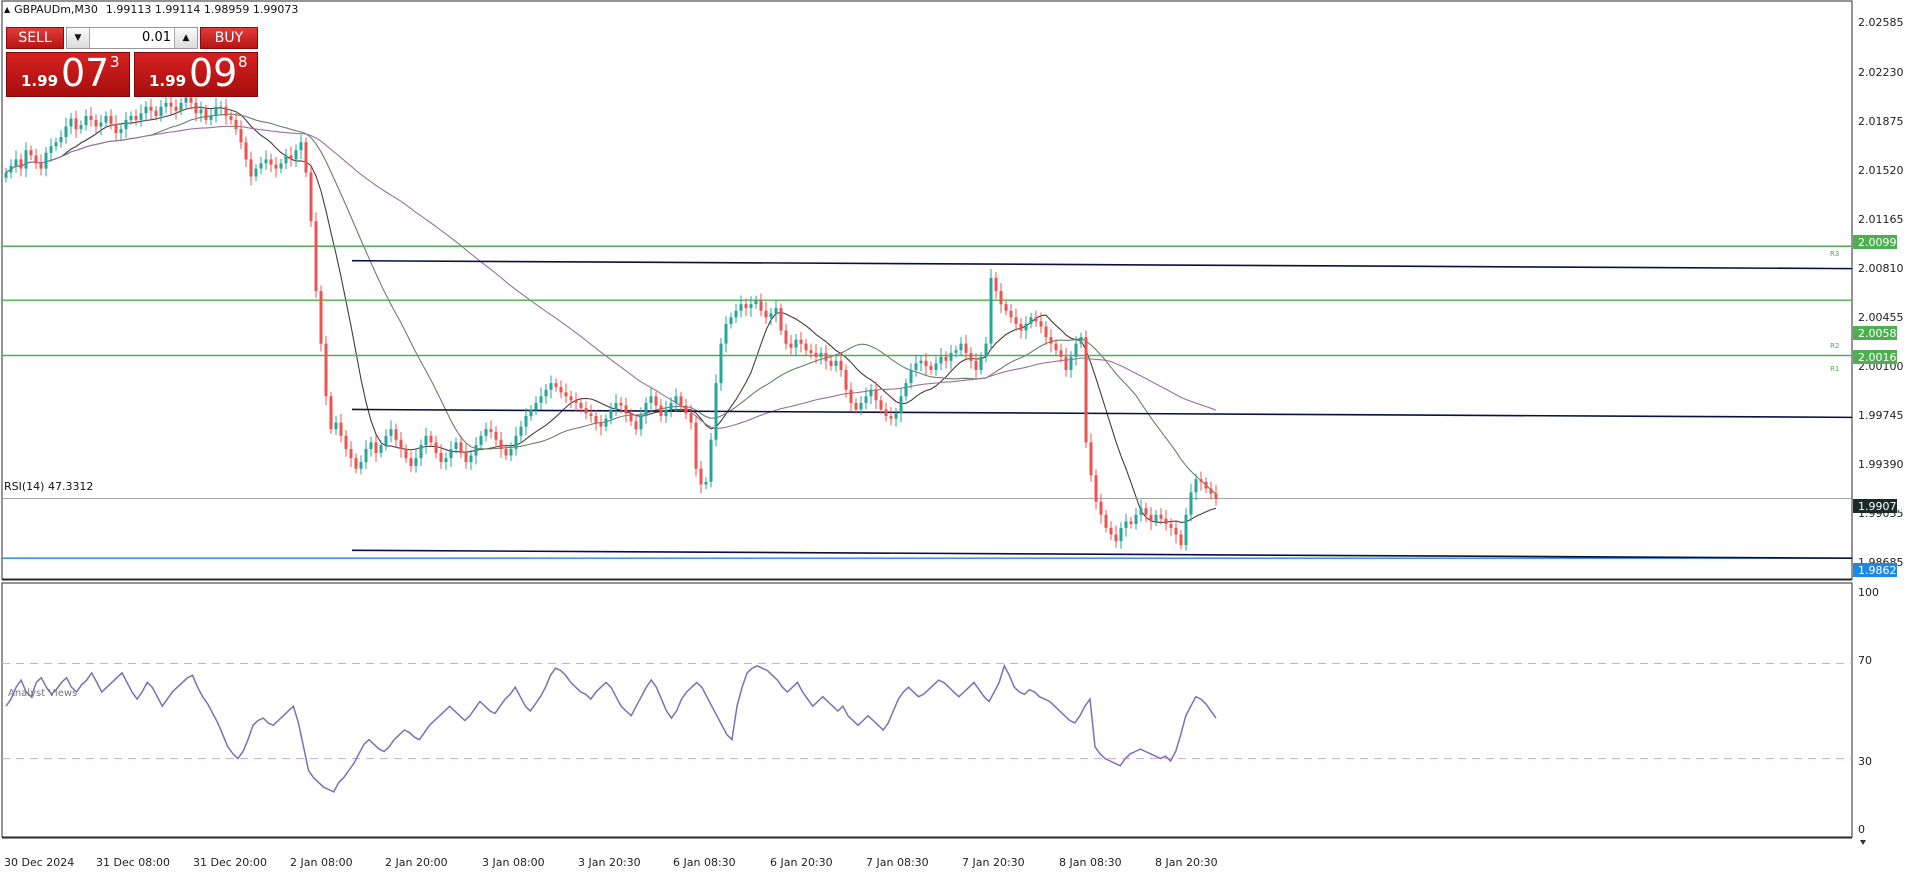 The image size is (1916, 874). I want to click on analyst-views-label: Analyst Views, so click(42, 693).